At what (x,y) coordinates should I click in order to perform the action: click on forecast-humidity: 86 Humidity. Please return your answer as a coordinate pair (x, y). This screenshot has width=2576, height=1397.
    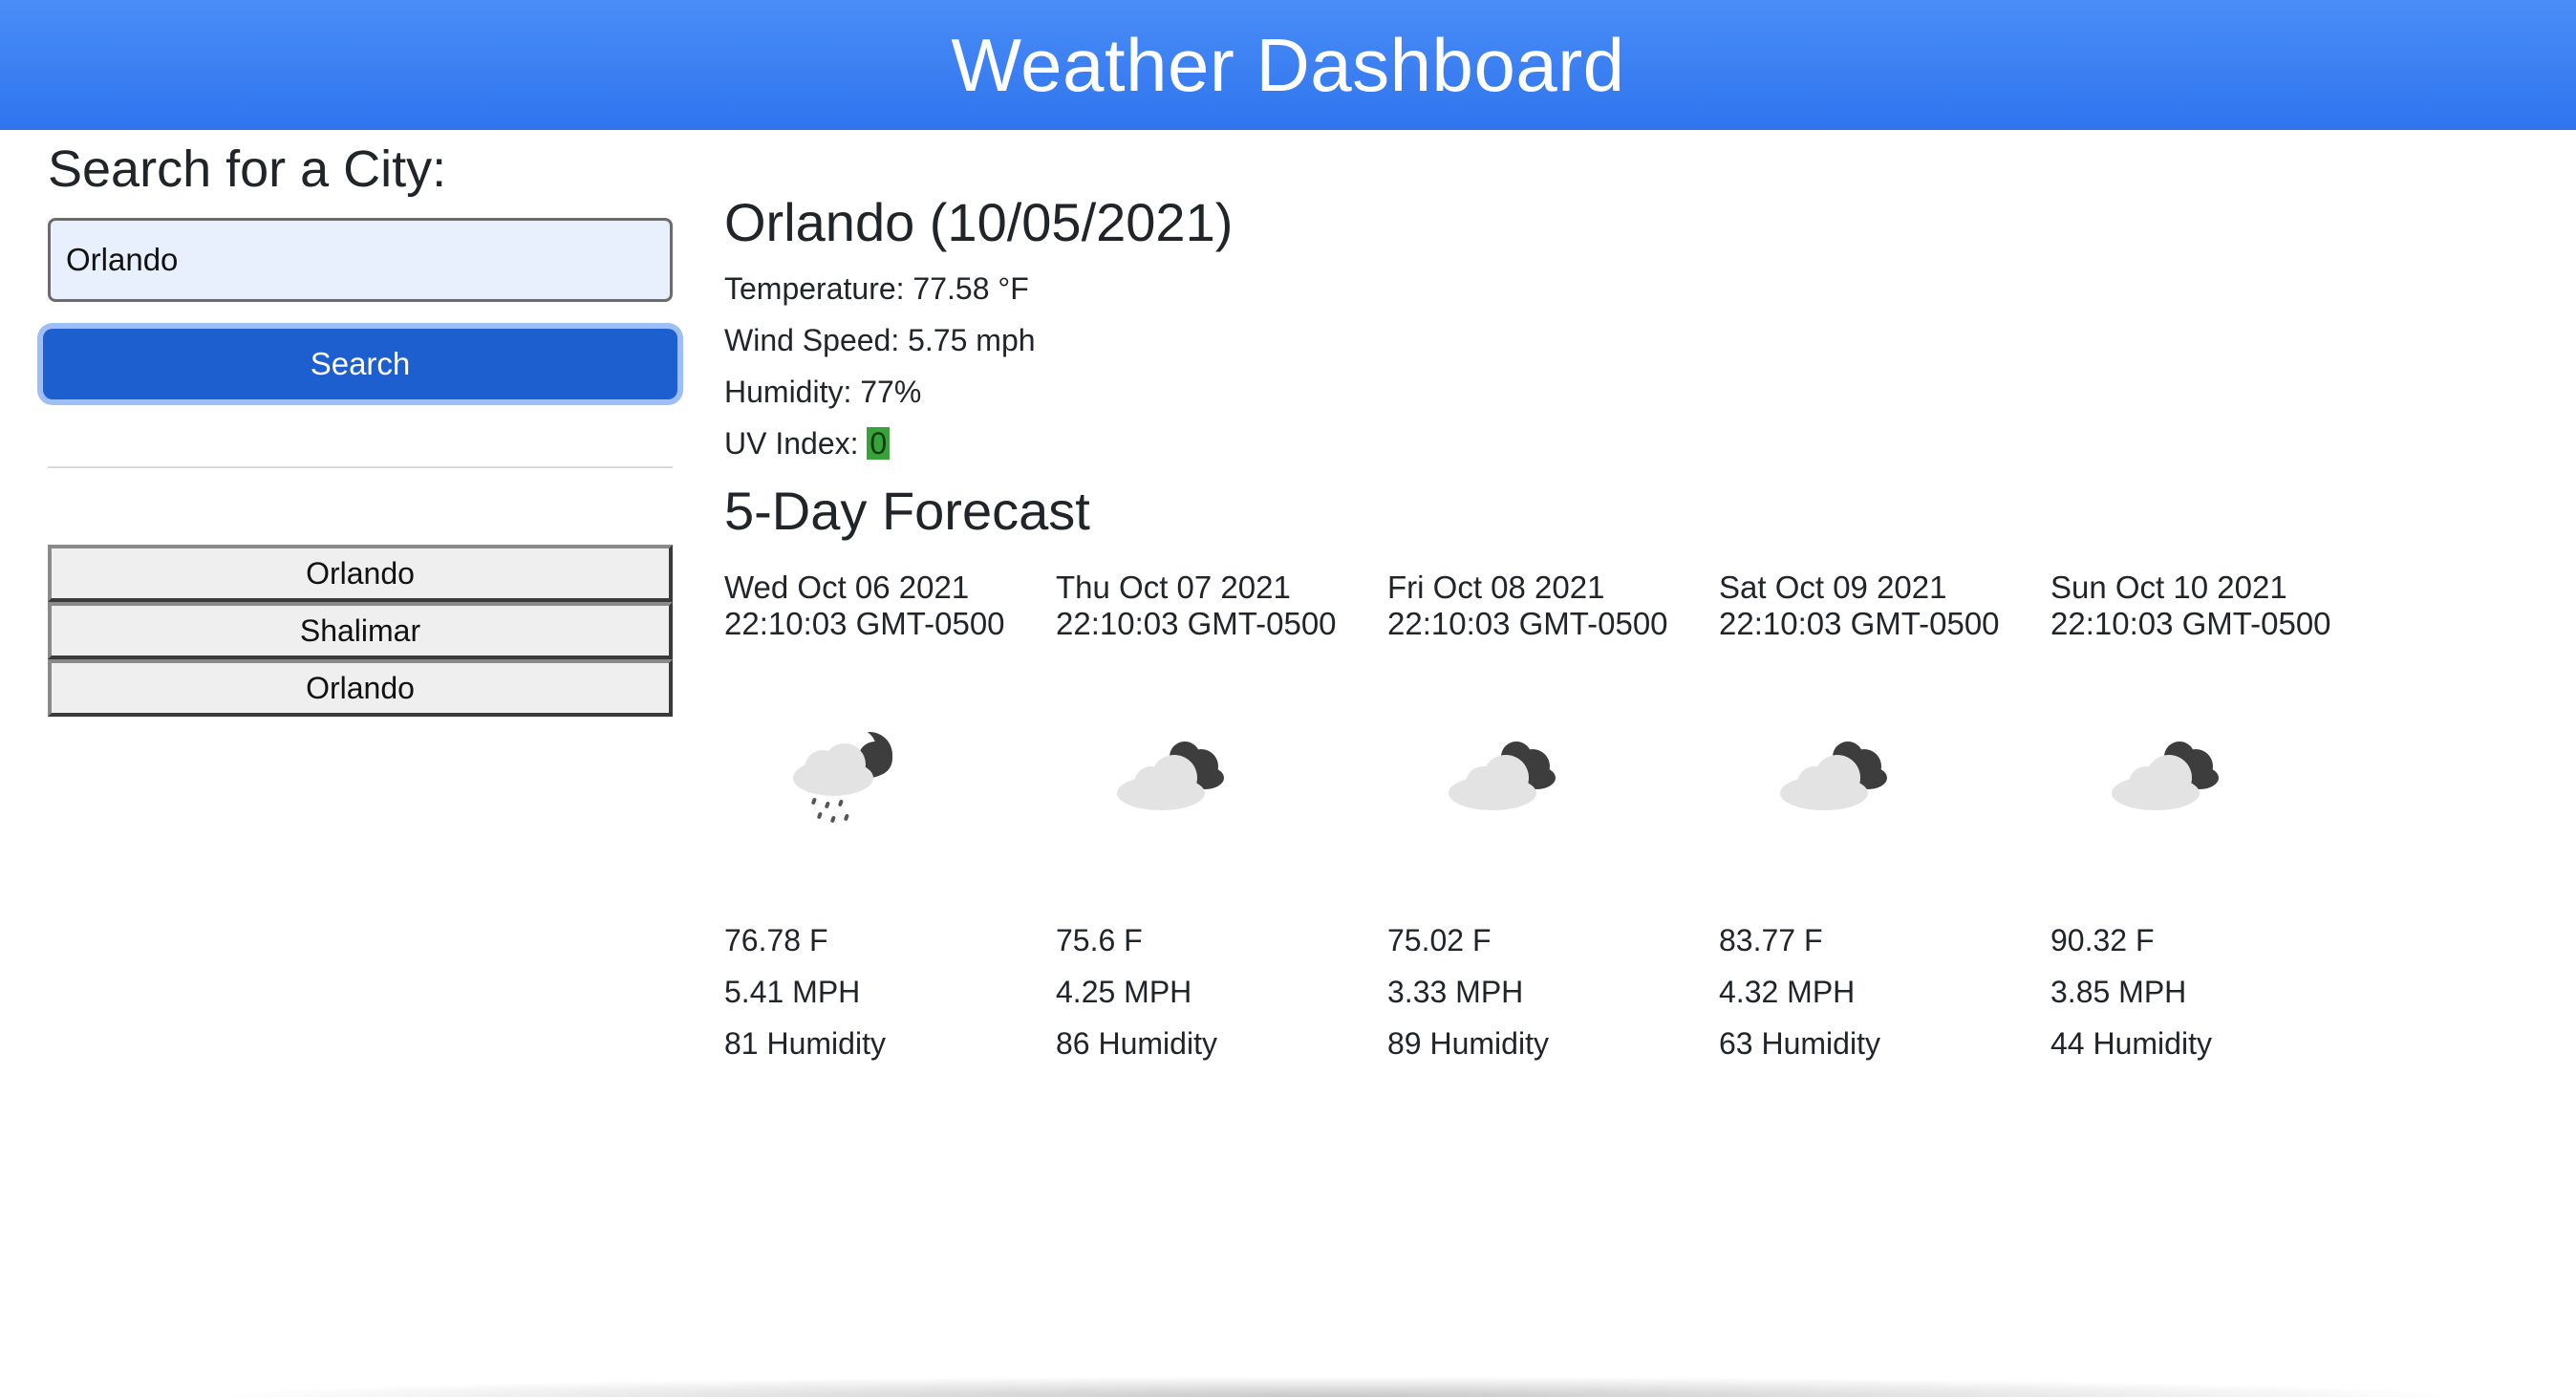
    Looking at the image, I should click on (1136, 1043).